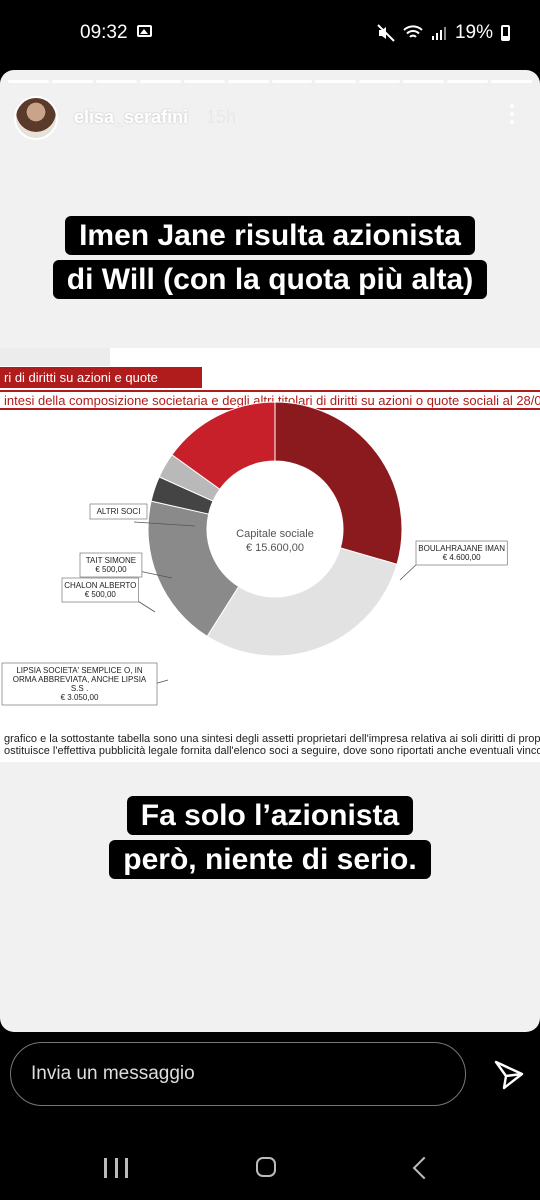 The image size is (540, 1200). I want to click on slice-label: ORMA ABBREVIATA, ANCHE LIPSIA, so click(80, 679).